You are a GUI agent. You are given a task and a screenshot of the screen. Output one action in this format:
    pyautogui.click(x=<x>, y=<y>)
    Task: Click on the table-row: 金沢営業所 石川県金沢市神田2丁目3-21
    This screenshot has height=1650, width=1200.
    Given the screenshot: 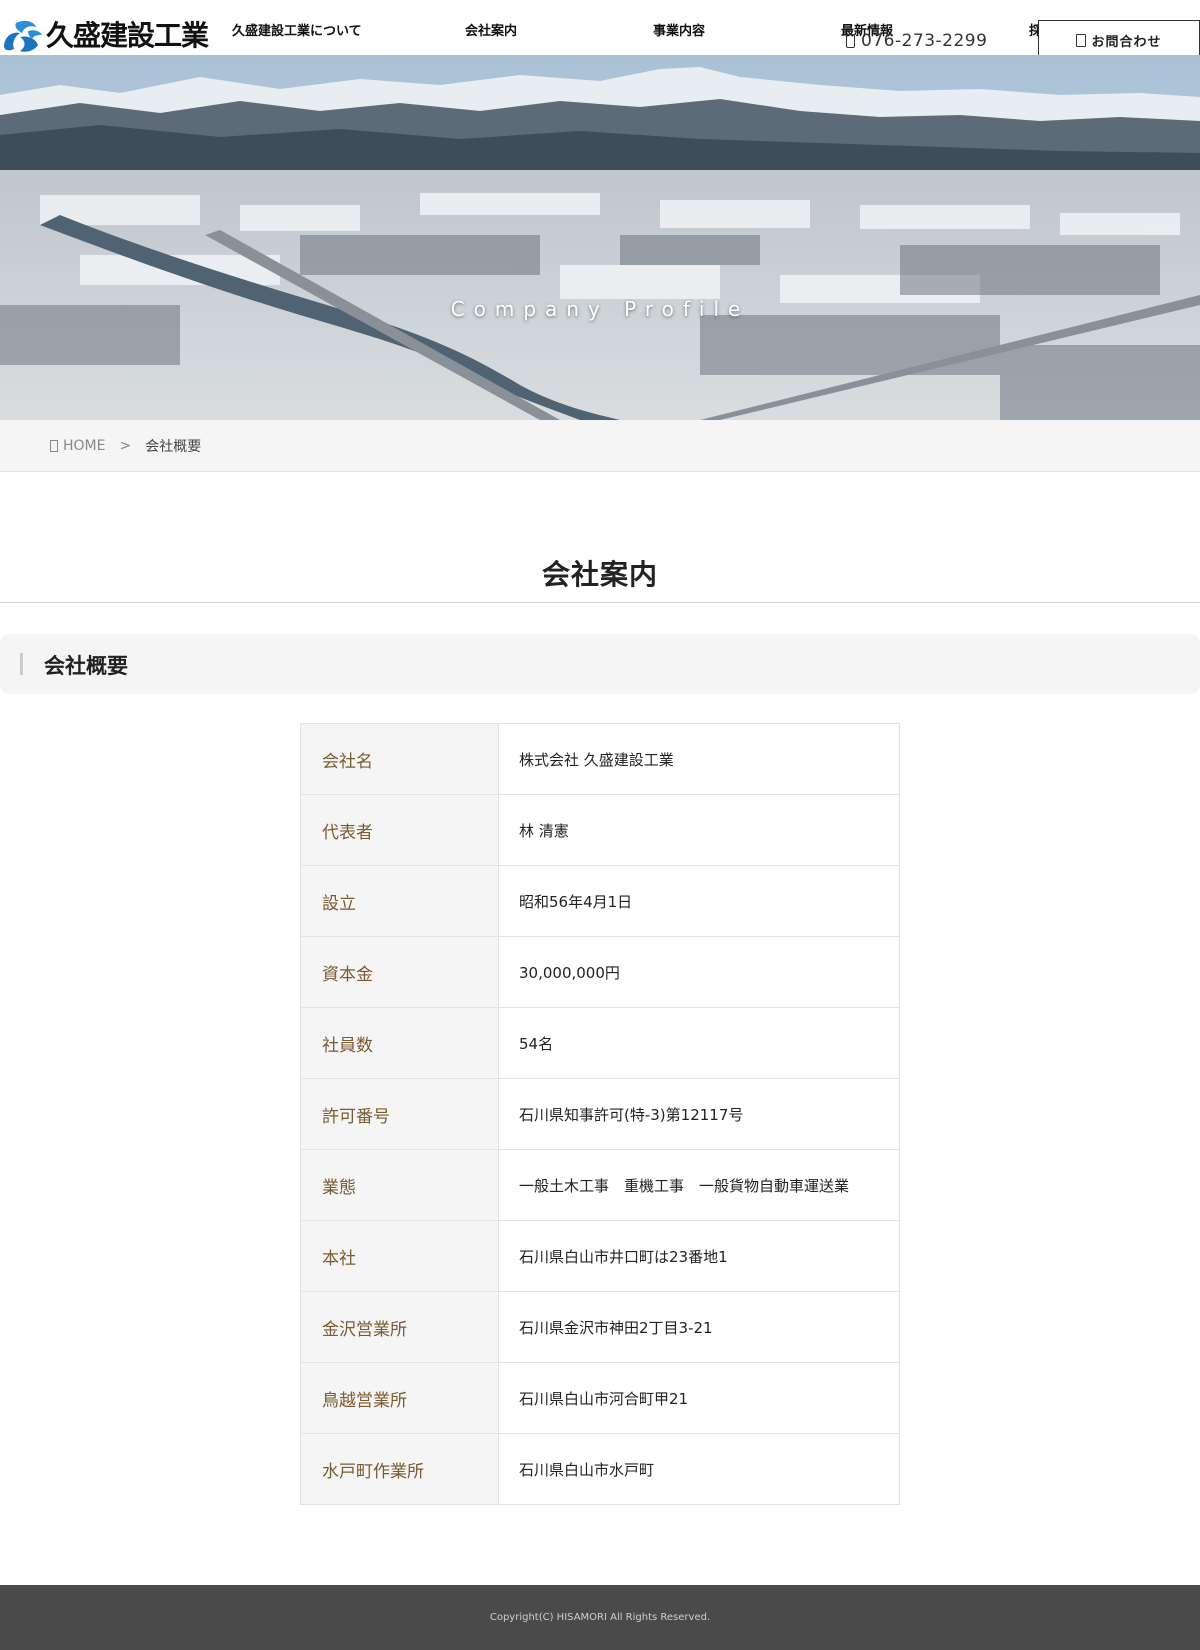 What is the action you would take?
    pyautogui.click(x=600, y=1327)
    